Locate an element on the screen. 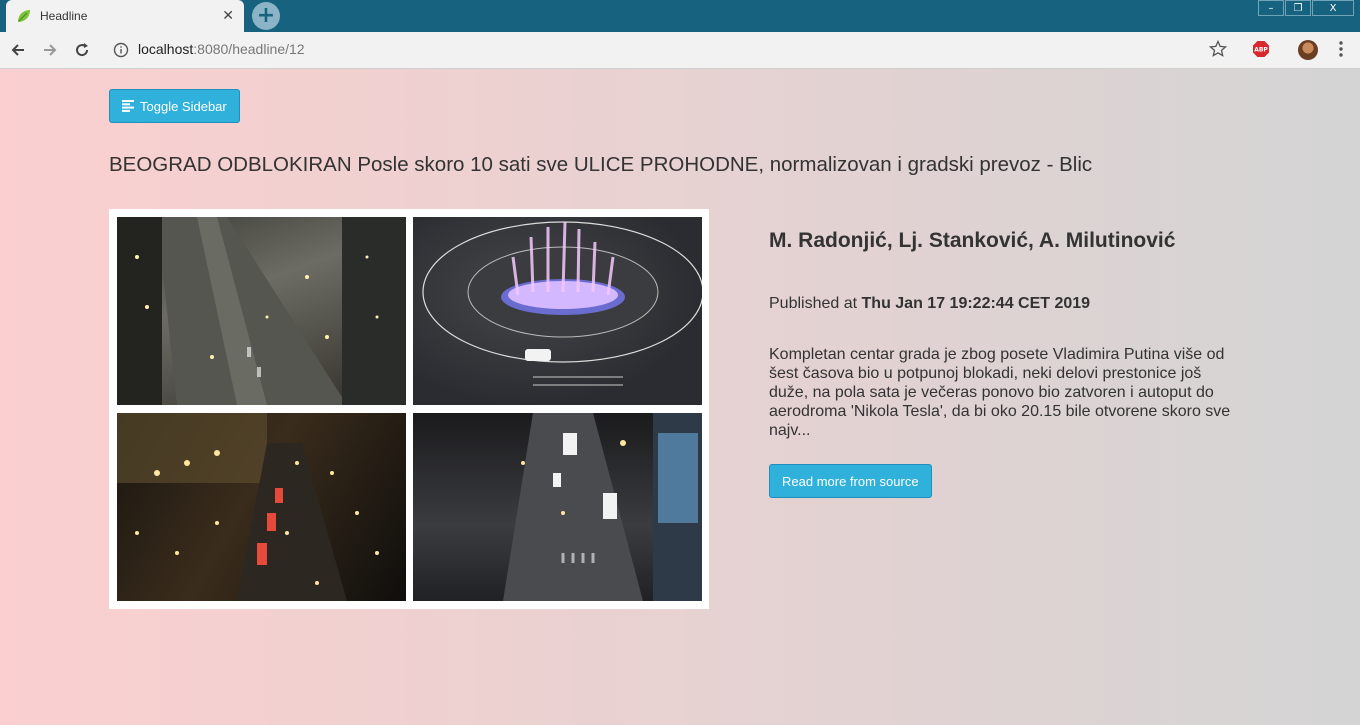  minimize-button: – is located at coordinates (1271, 8).